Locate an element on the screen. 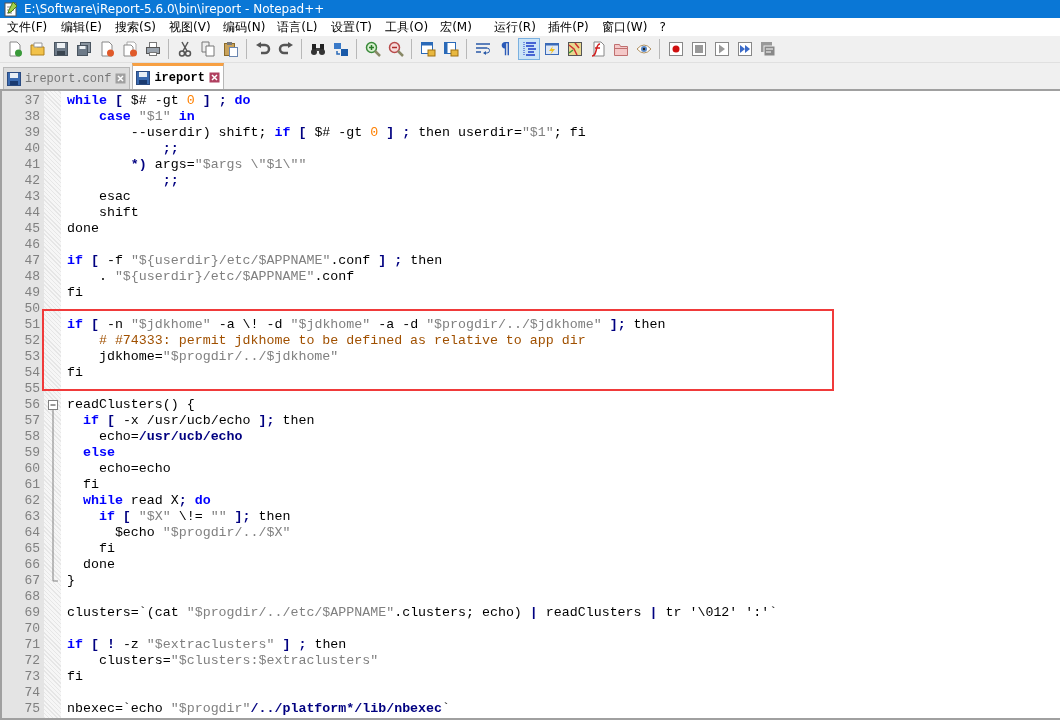 The image size is (1060, 720). line-number: 55 is located at coordinates (32, 389).